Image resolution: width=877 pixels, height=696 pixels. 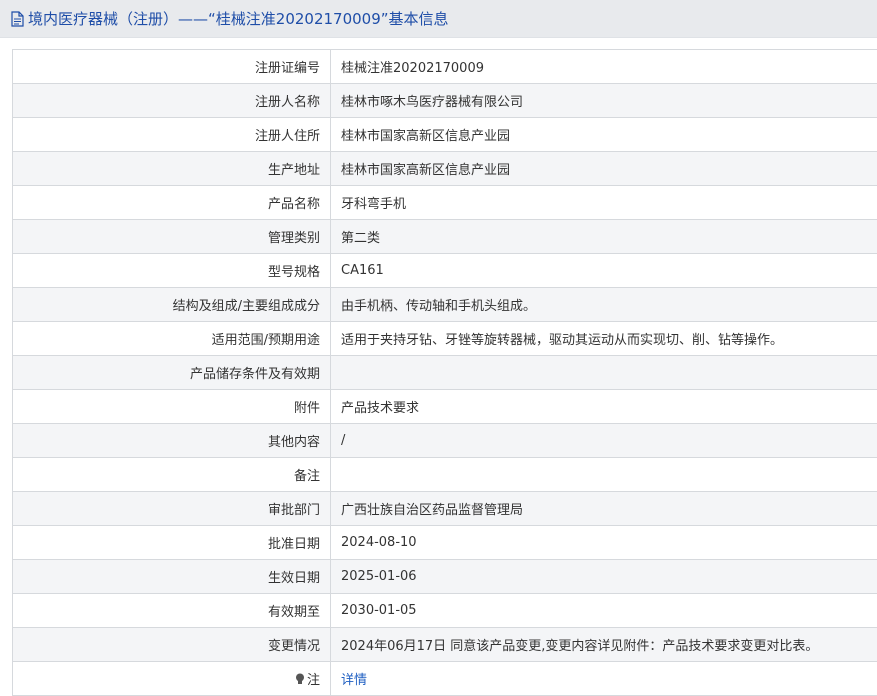 I want to click on field-label: 注册人住所, so click(x=172, y=135).